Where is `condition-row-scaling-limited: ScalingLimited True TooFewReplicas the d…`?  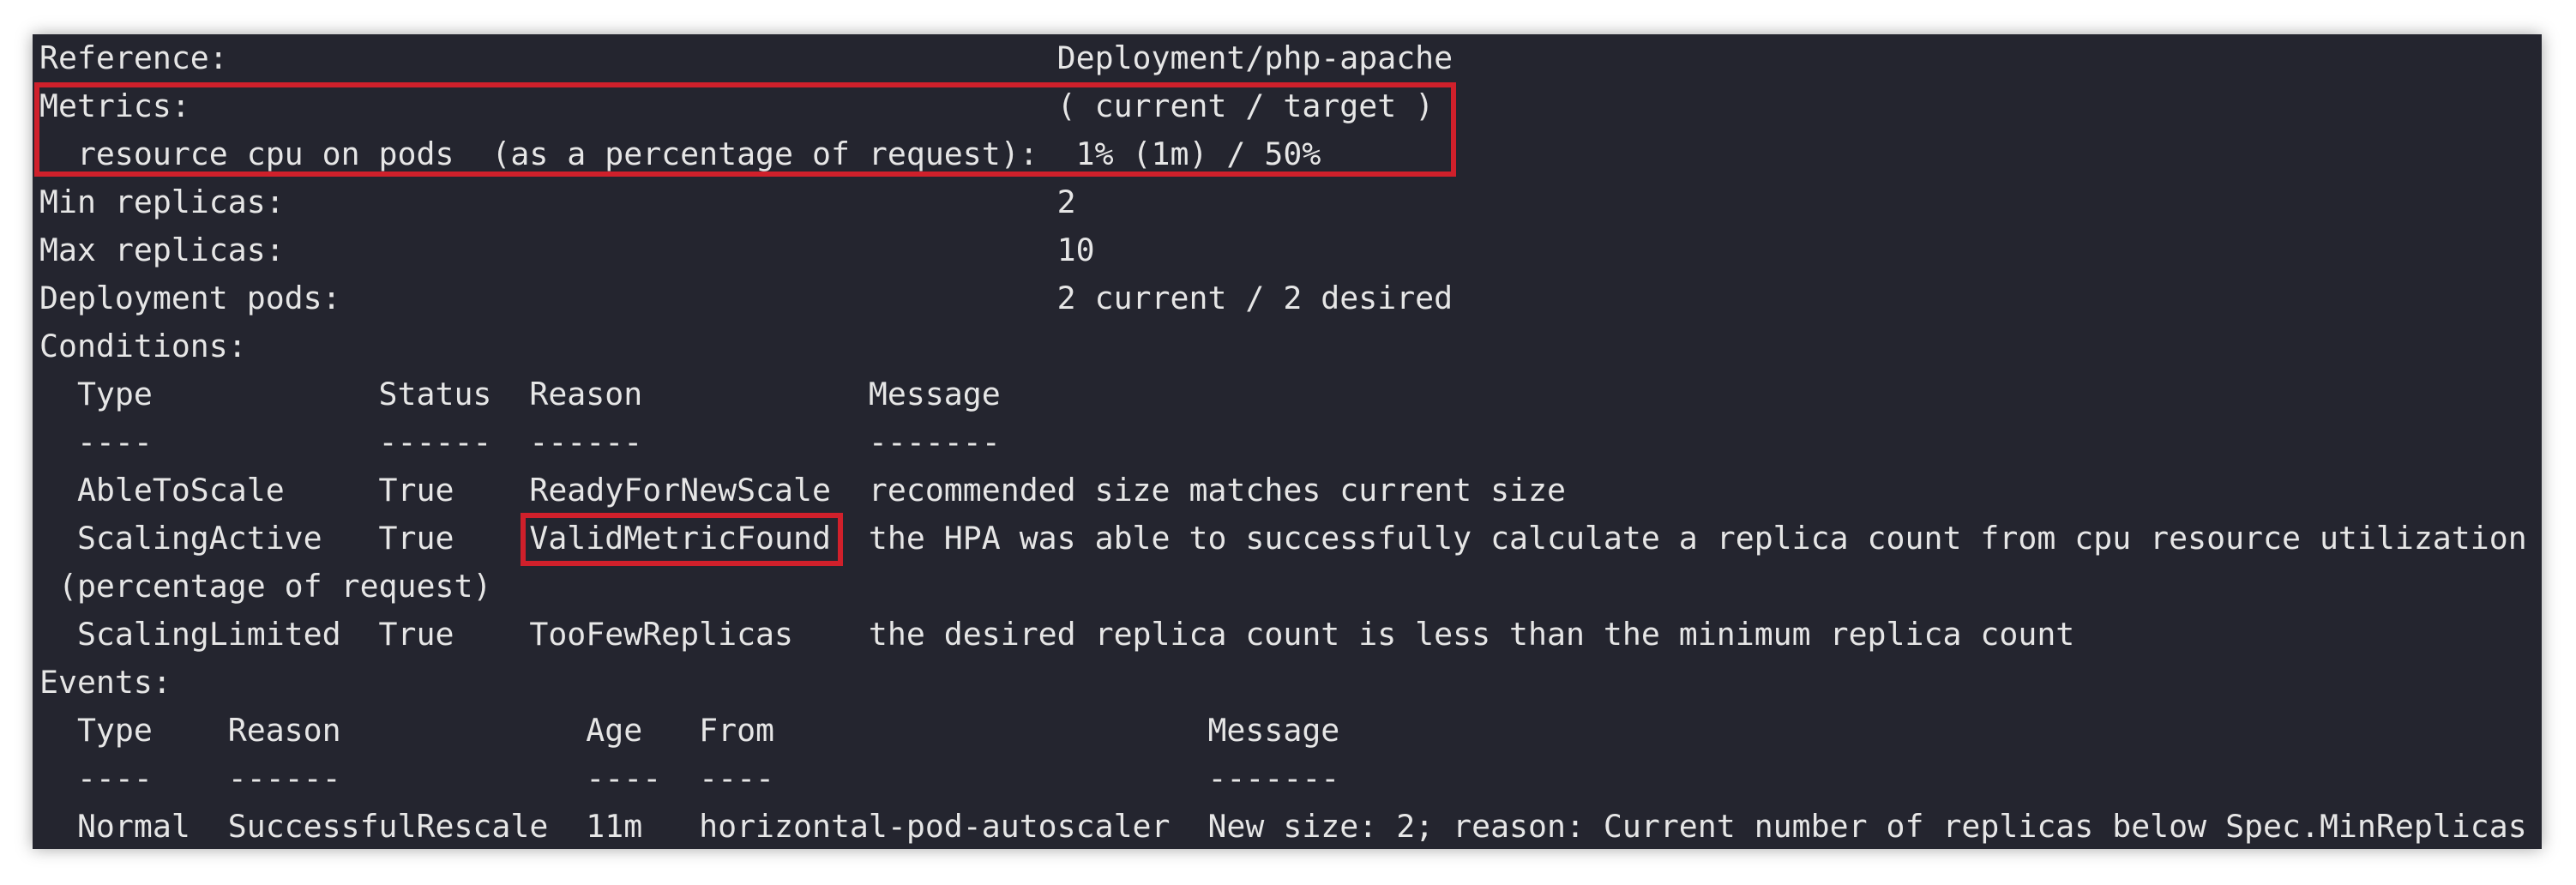 condition-row-scaling-limited: ScalingLimited True TooFewReplicas the d… is located at coordinates (1057, 634).